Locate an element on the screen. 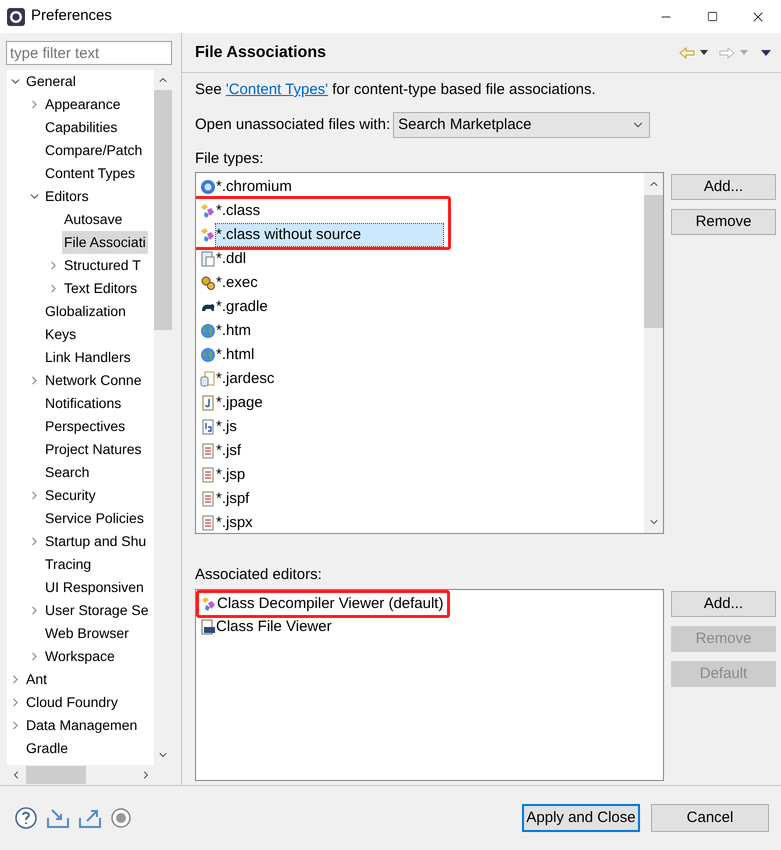 The height and width of the screenshot is (850, 781). dropdown-icon is located at coordinates (704, 52).